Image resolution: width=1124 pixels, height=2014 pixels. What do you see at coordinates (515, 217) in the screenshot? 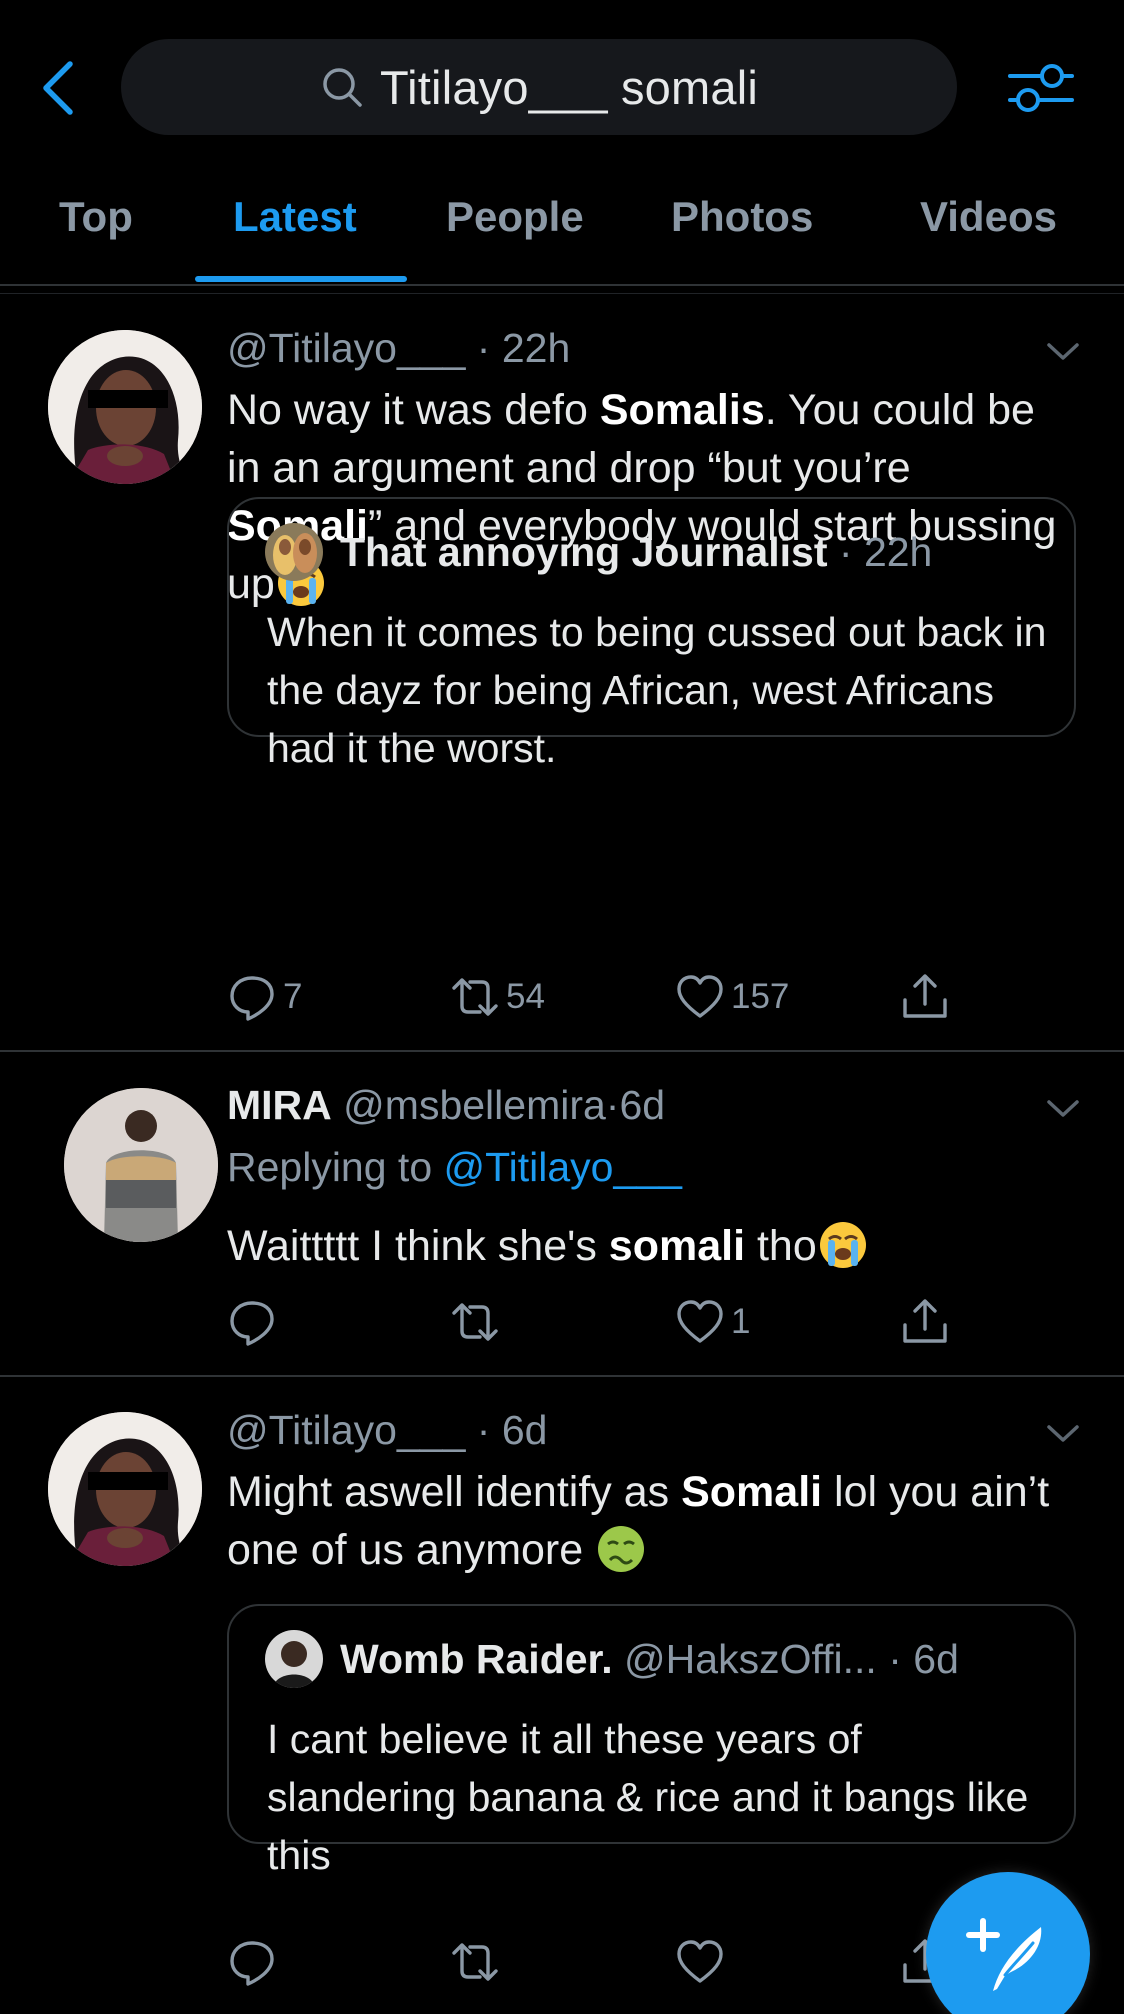
I see `tab-people: People` at bounding box center [515, 217].